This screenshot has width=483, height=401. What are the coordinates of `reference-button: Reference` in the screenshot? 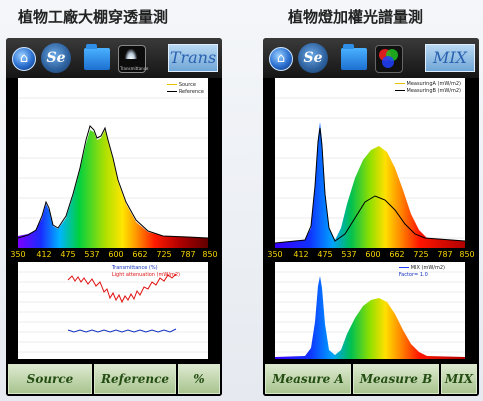 It's located at (135, 379).